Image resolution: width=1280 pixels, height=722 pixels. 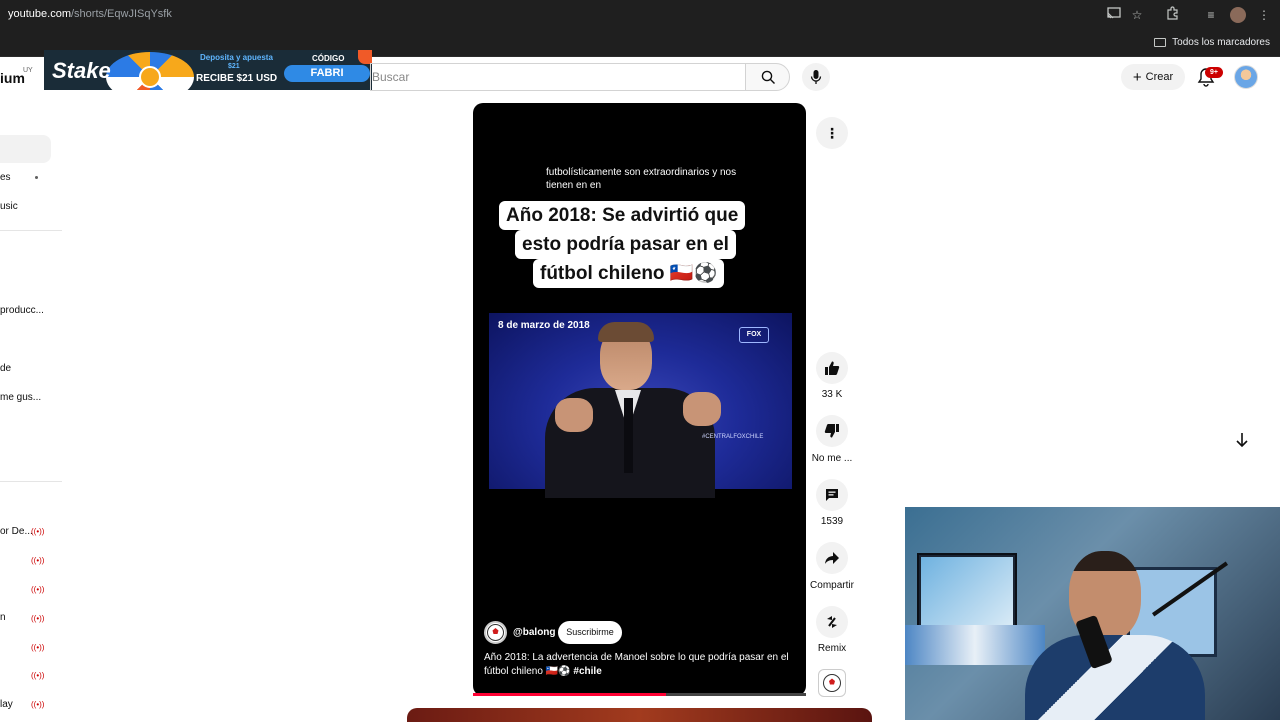 I want to click on comment-icon, so click(x=832, y=495).